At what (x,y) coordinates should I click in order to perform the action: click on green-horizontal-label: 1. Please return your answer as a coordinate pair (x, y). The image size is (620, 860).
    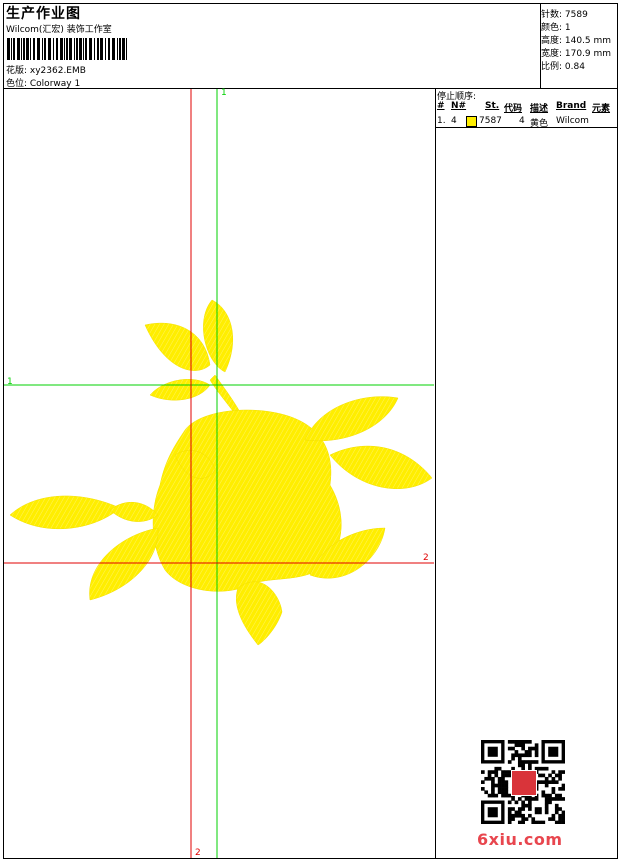
    Looking at the image, I should click on (10, 382).